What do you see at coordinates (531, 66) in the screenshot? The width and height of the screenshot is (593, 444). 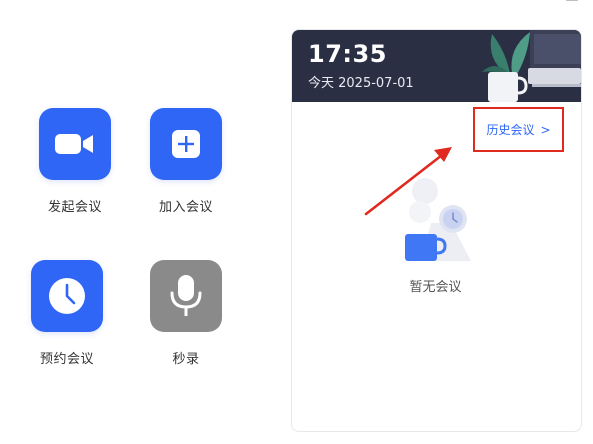 I see `desk-illustration-icon` at bounding box center [531, 66].